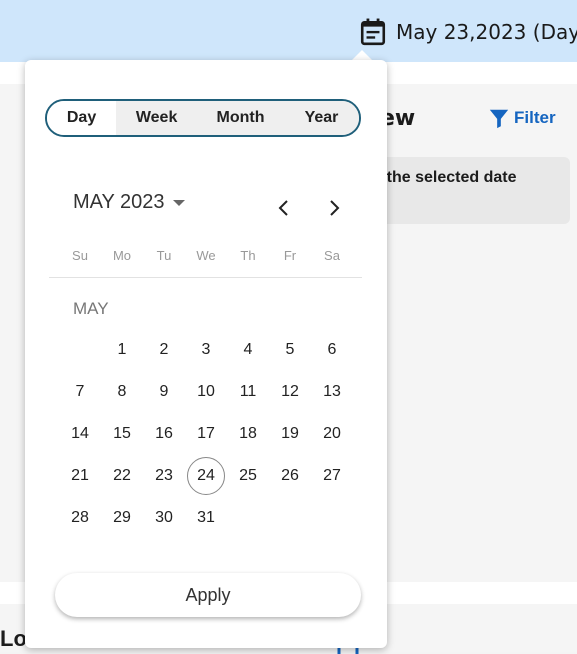  Describe the element at coordinates (157, 118) in the screenshot. I see `tab-week: Week` at that location.